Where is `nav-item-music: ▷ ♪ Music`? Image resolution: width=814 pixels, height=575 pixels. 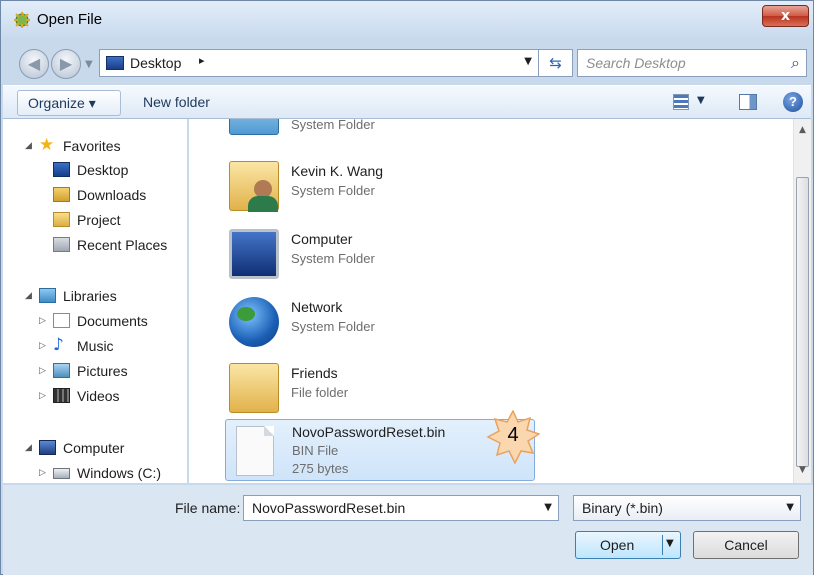 nav-item-music: ▷ ♪ Music is located at coordinates (93, 346).